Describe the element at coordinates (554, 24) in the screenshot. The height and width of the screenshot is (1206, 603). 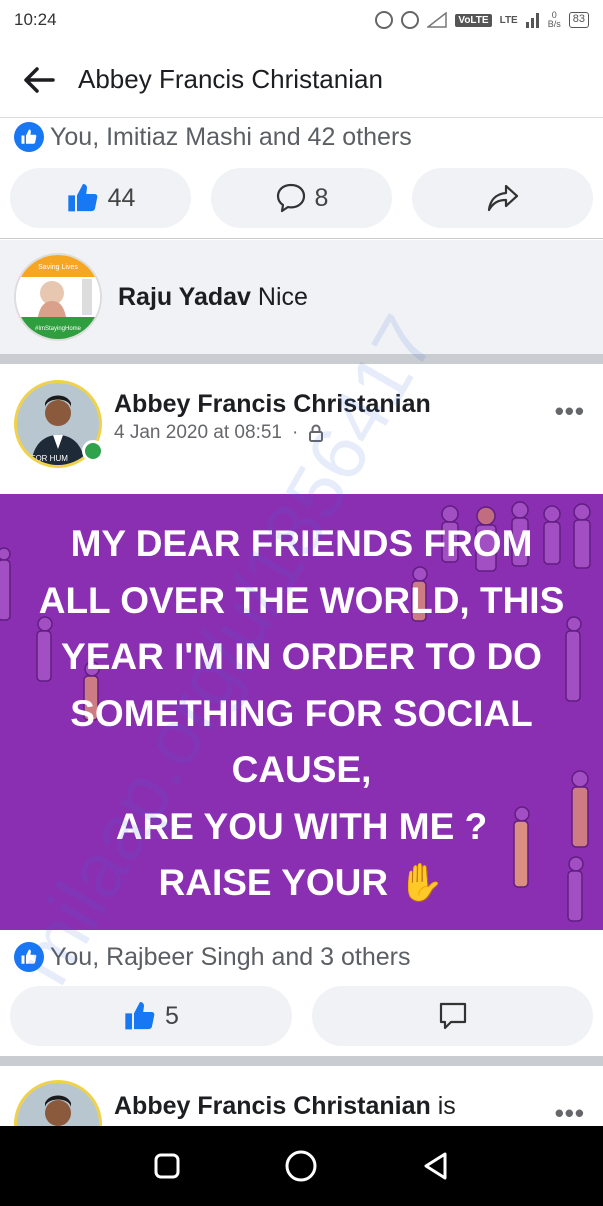
I see `network-speed-unit: B/s` at that location.